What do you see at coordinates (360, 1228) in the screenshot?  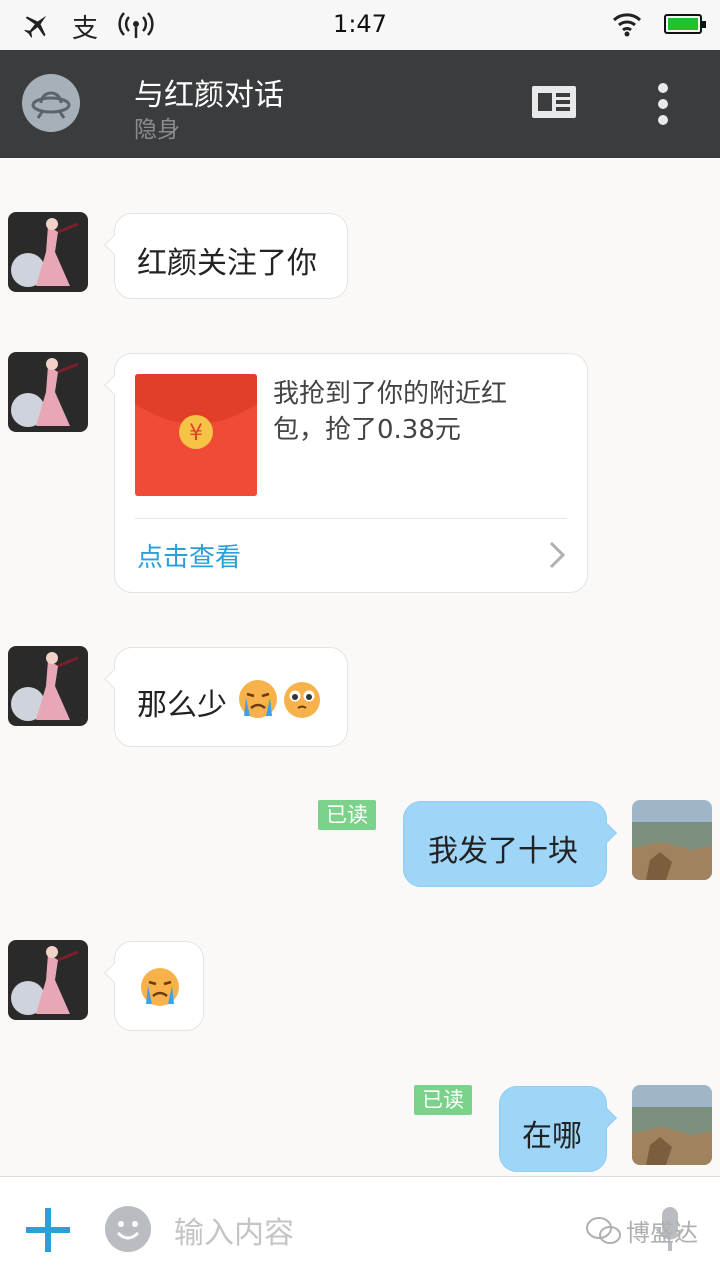 I see `input-bar: 输入内容 博盛达` at bounding box center [360, 1228].